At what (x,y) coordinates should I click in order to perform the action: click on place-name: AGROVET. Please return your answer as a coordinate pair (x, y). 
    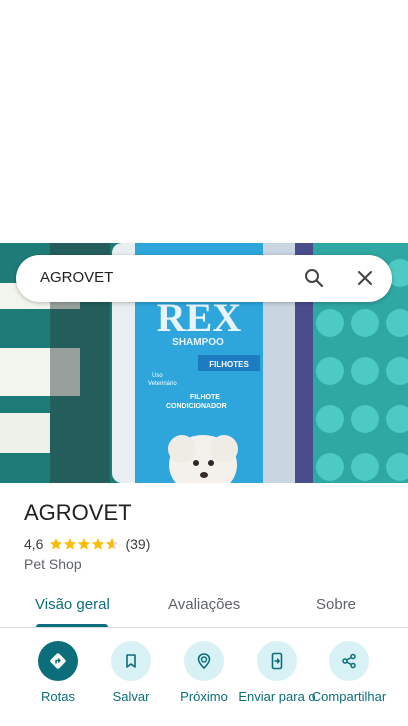
    Looking at the image, I should click on (78, 512).